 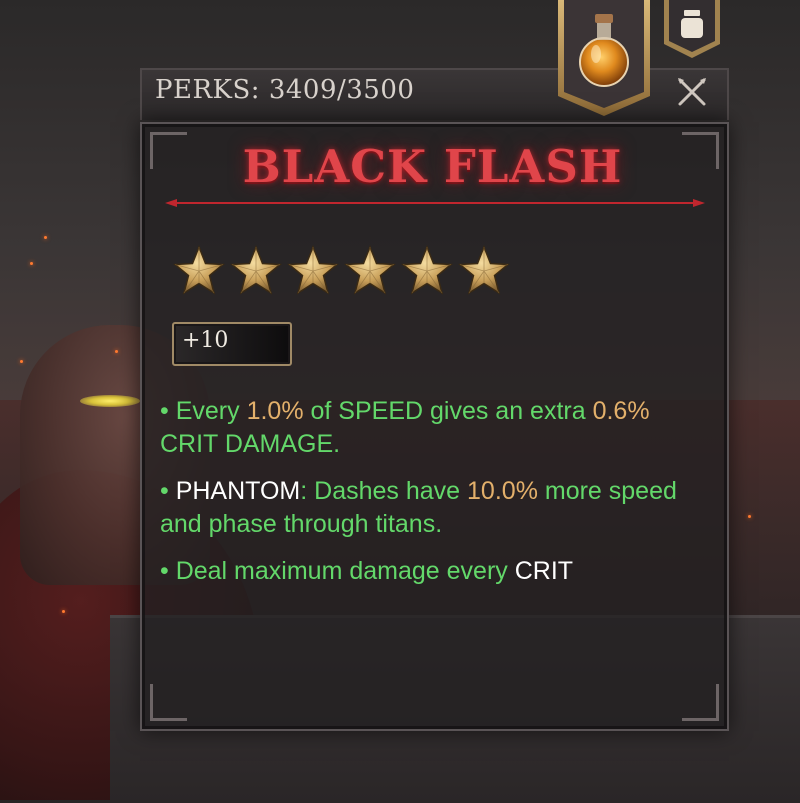 I want to click on jar-icon, so click(x=692, y=29).